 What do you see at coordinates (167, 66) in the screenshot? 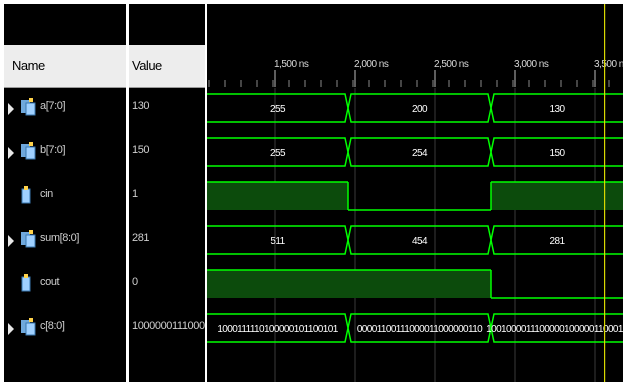
I see `value-column-header: Value` at bounding box center [167, 66].